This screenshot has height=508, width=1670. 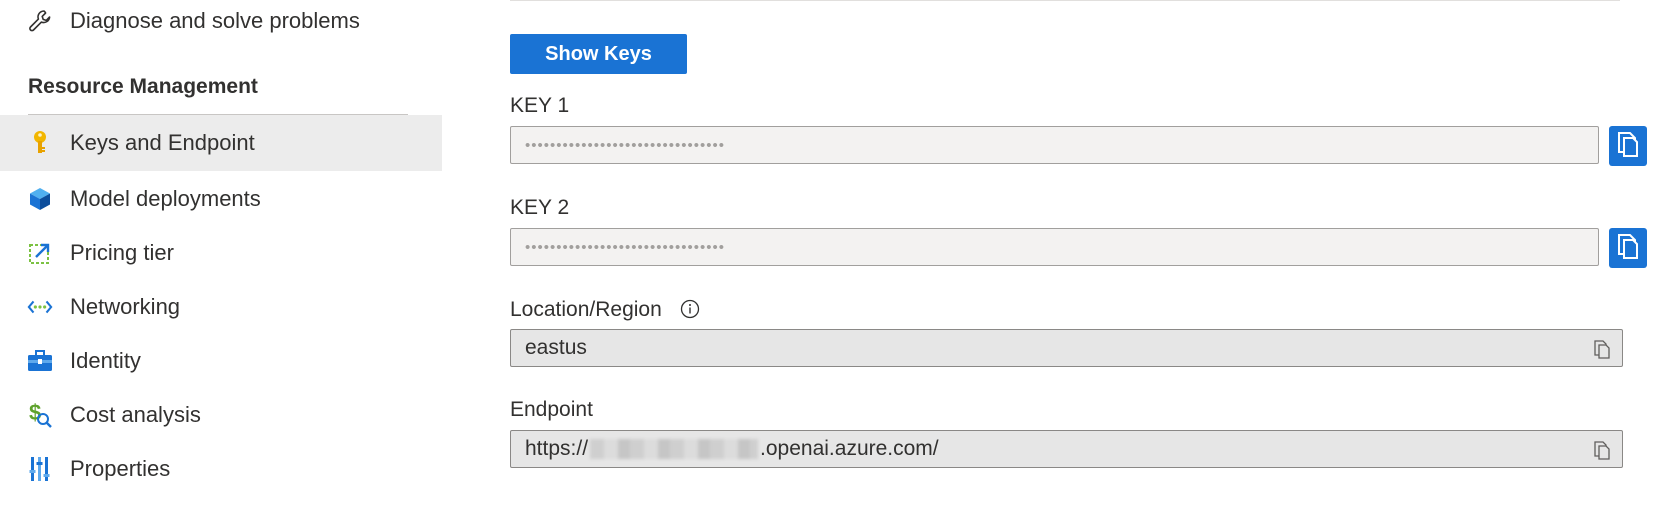 What do you see at coordinates (40, 21) in the screenshot?
I see `wrench-icon` at bounding box center [40, 21].